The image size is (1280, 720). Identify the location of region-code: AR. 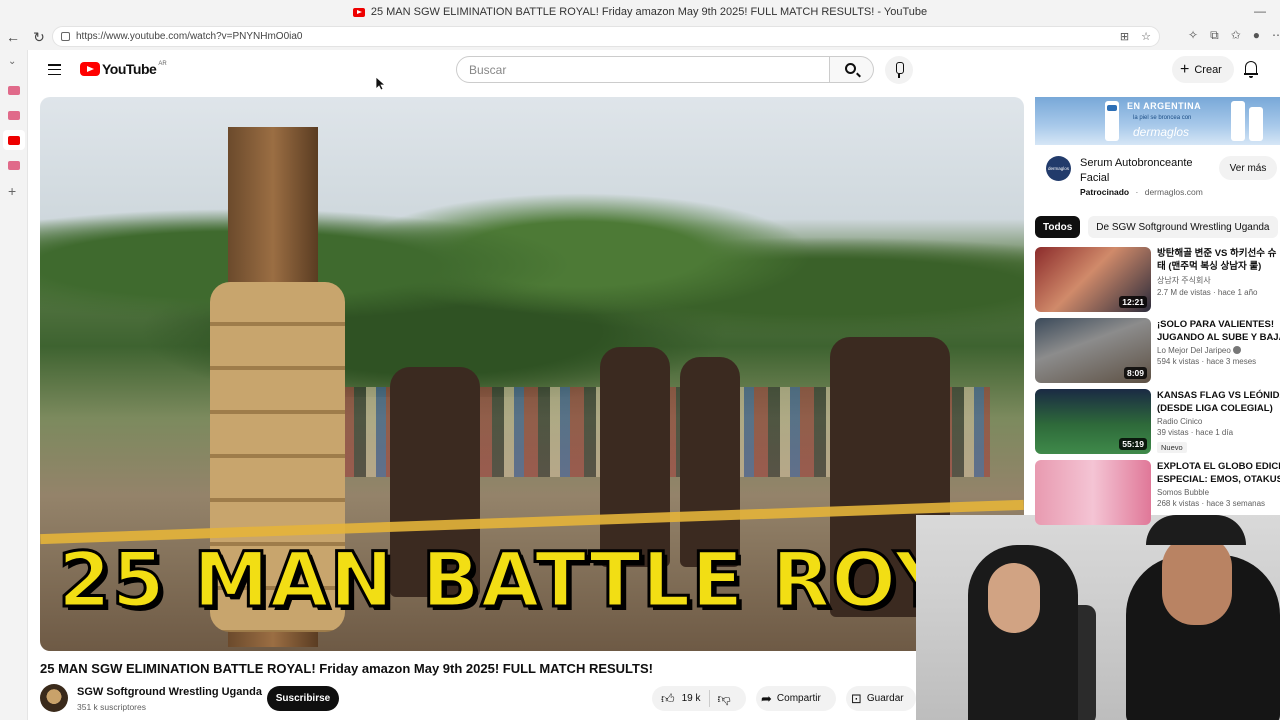
(162, 64).